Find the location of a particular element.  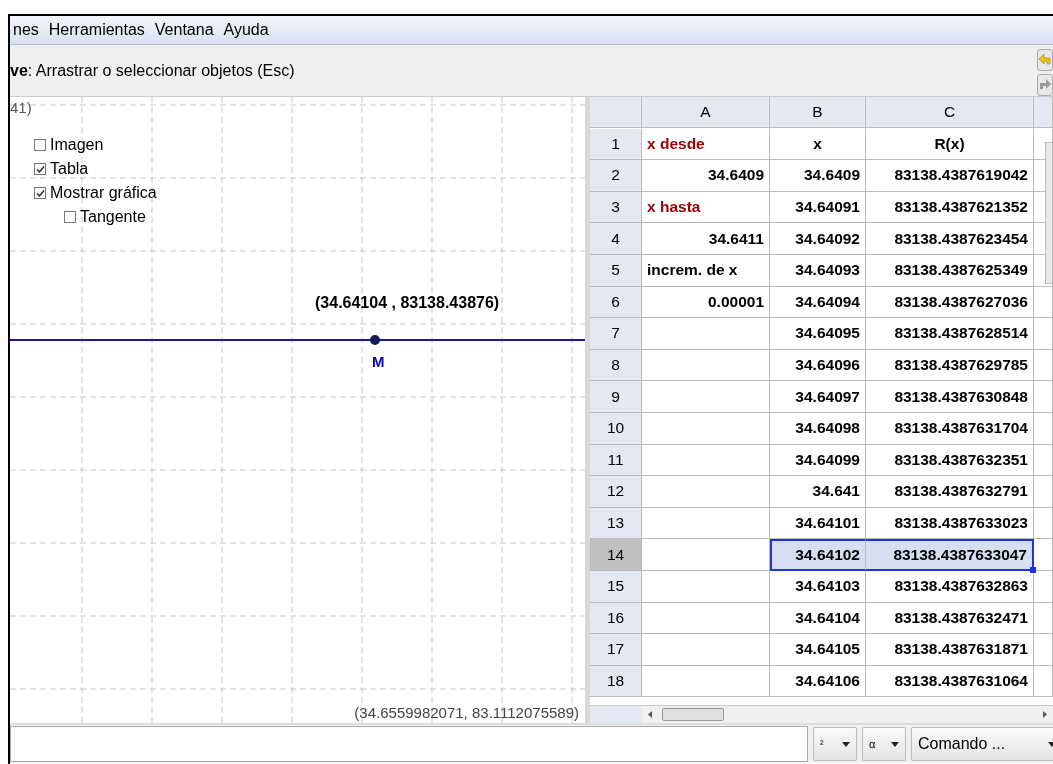

row-header: 7 is located at coordinates (616, 334).